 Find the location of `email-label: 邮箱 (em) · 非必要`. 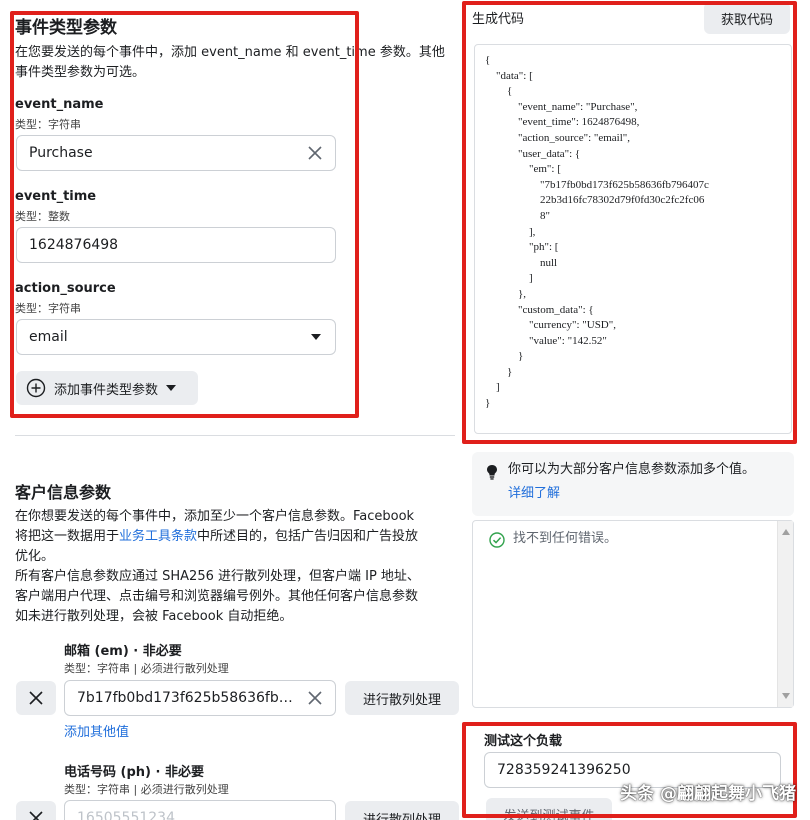

email-label: 邮箱 (em) · 非必要 is located at coordinates (123, 651).